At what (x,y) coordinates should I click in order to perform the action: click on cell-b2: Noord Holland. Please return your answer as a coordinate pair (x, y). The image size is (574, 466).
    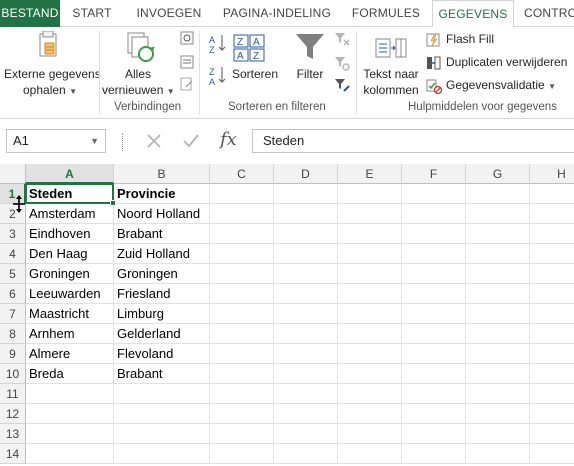
    Looking at the image, I should click on (162, 214).